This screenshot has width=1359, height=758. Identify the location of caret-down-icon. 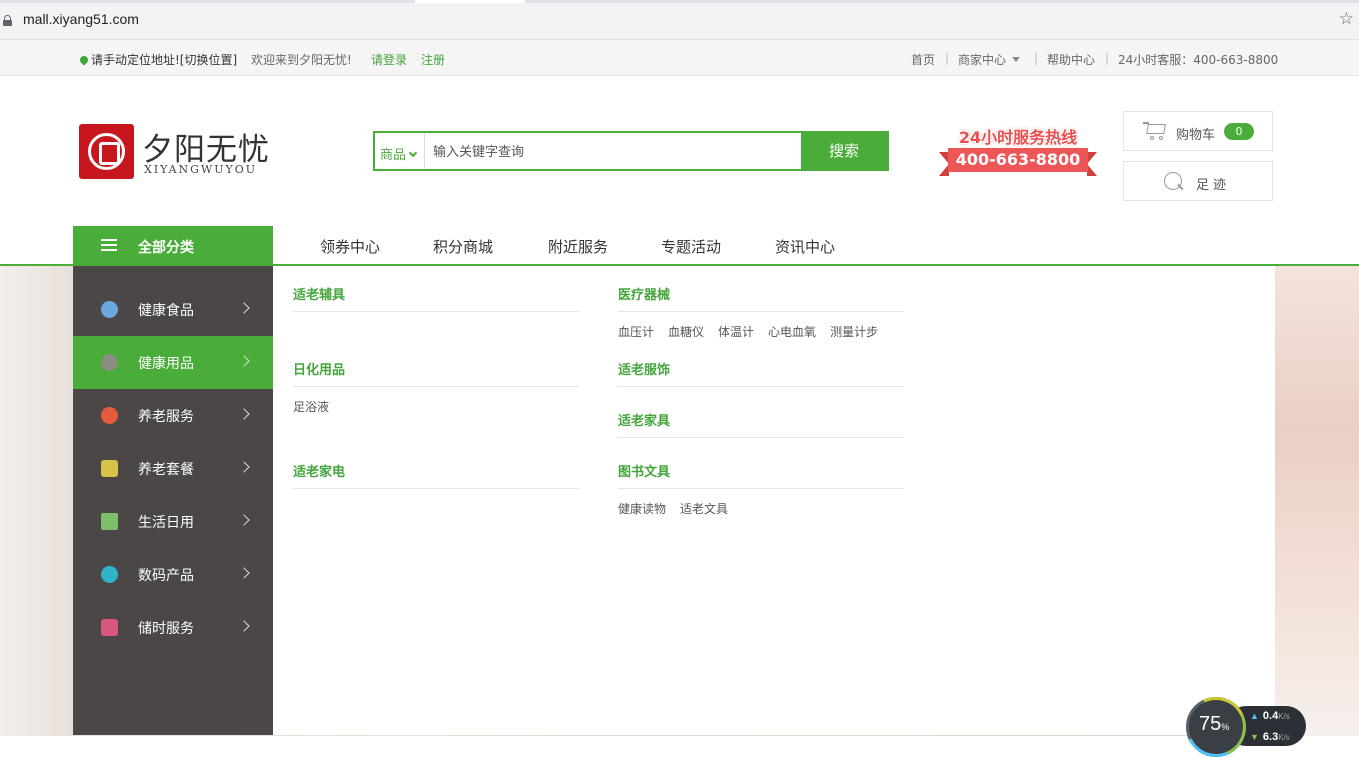
(1016, 59).